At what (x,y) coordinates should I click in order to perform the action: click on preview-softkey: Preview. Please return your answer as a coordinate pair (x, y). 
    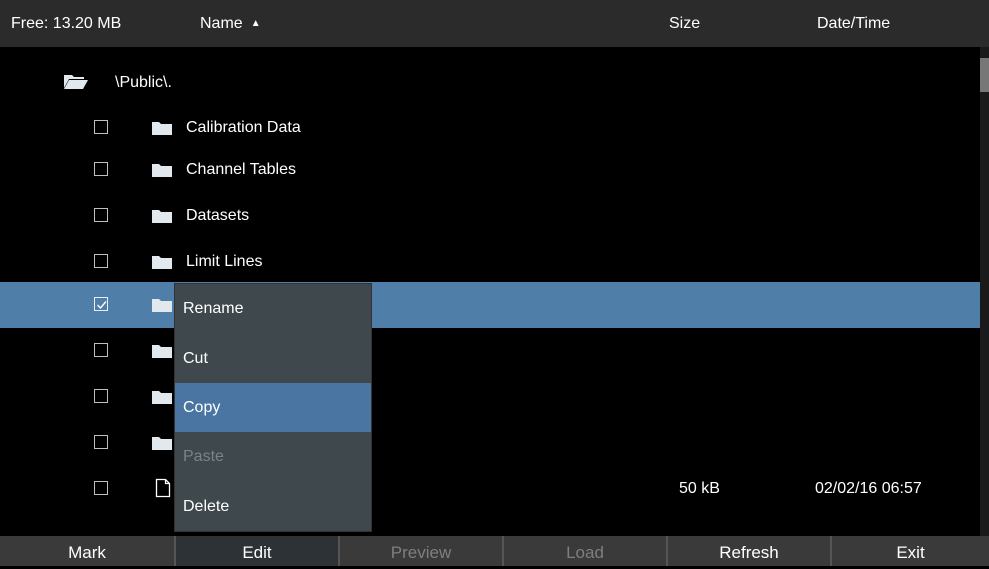
    Looking at the image, I should click on (421, 551).